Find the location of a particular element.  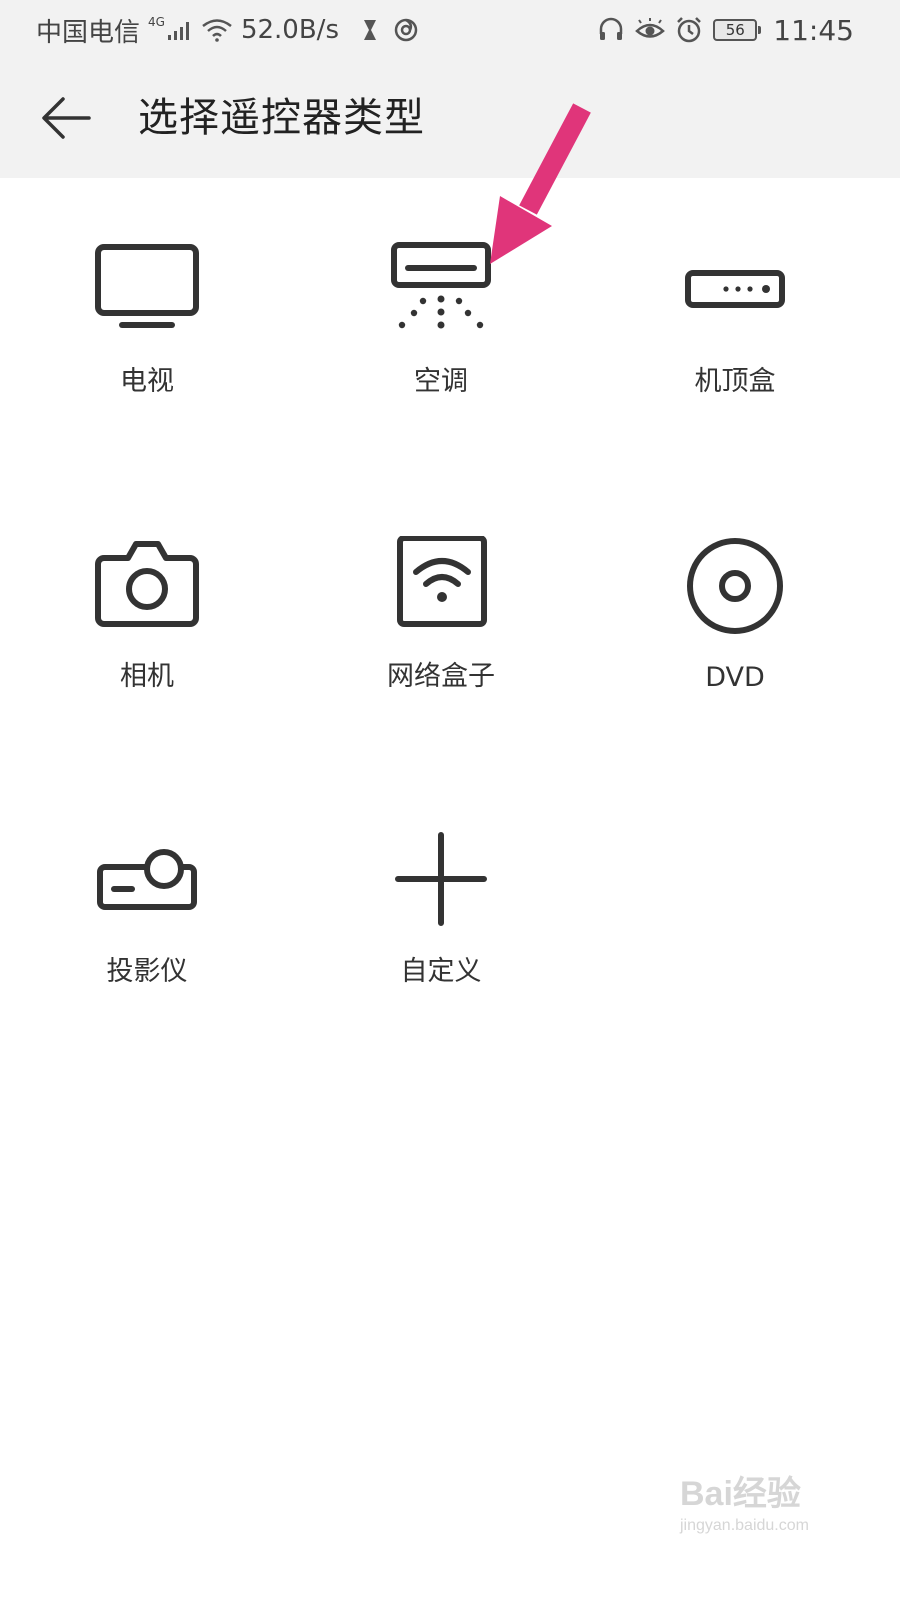

back-button is located at coordinates (66, 120).